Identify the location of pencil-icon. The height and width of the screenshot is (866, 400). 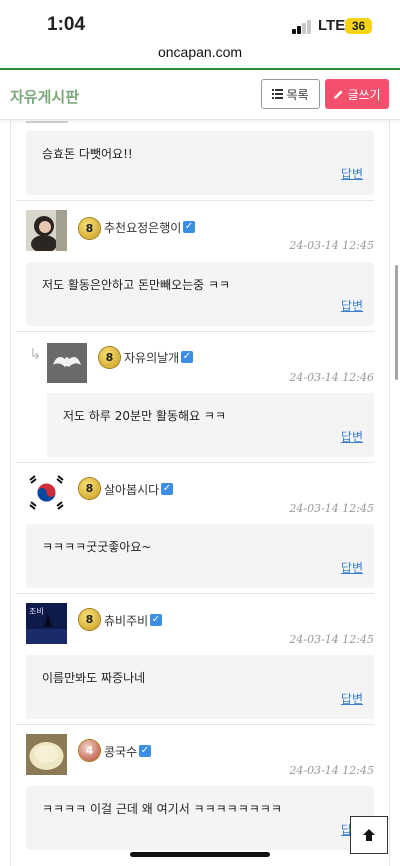
(339, 94).